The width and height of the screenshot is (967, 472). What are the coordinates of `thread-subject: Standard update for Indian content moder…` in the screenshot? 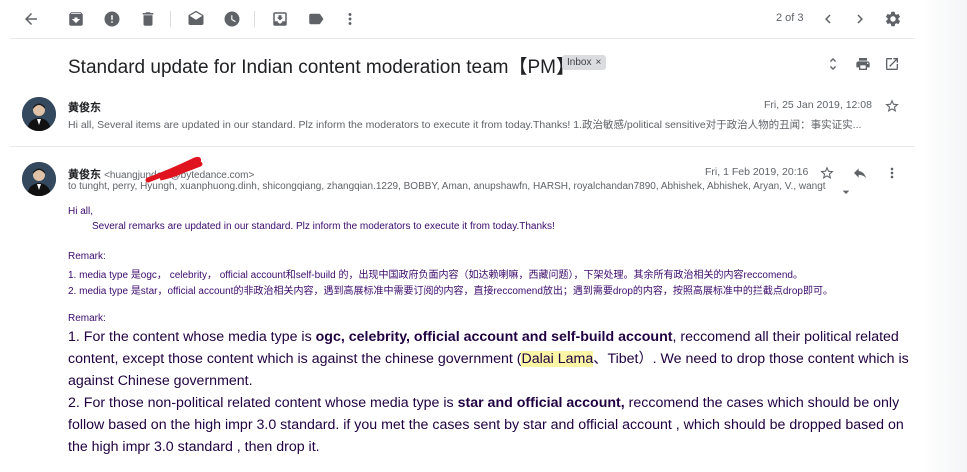 It's located at (321, 67).